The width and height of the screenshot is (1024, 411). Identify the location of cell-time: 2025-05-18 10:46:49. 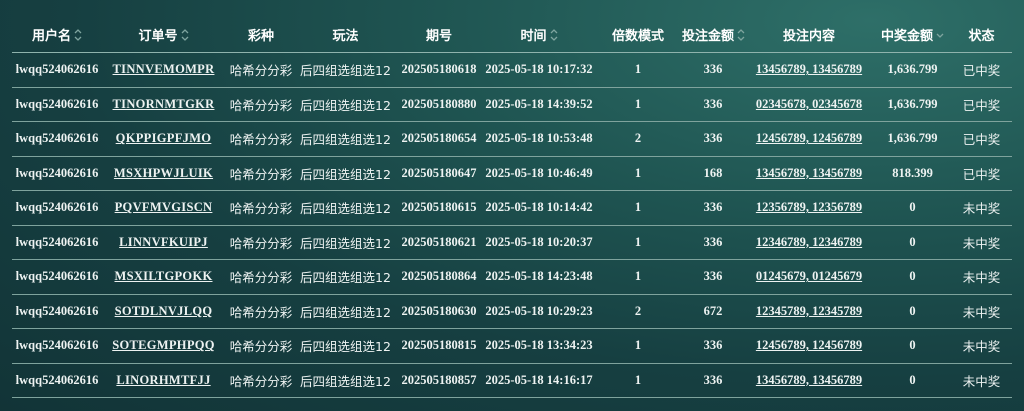
(539, 173).